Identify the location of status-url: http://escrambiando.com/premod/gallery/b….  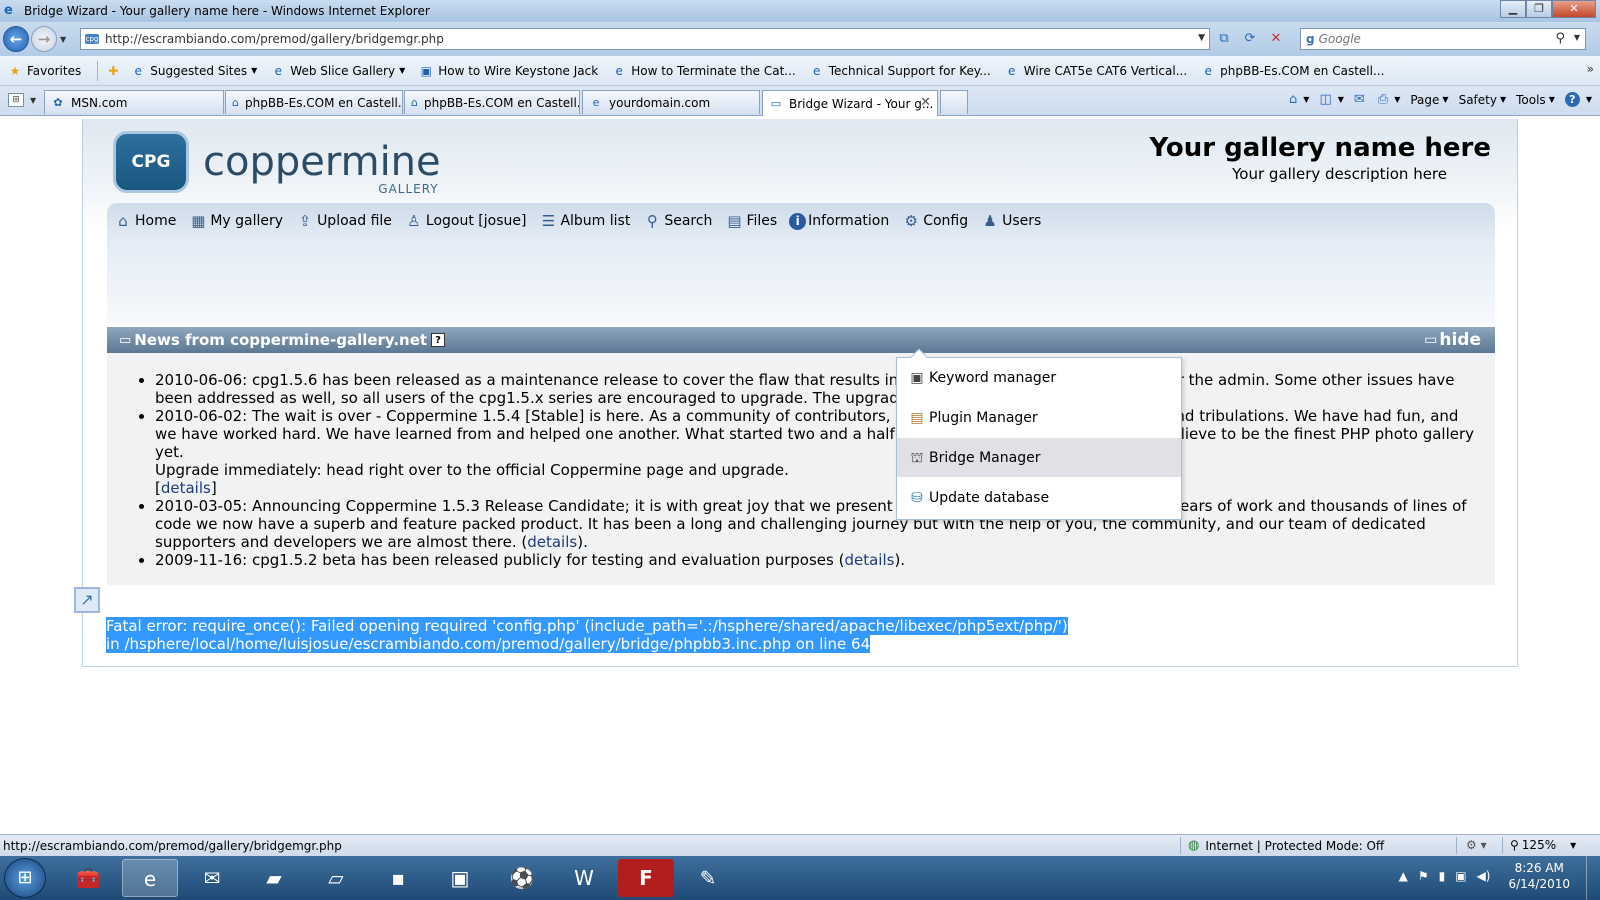
(172, 845).